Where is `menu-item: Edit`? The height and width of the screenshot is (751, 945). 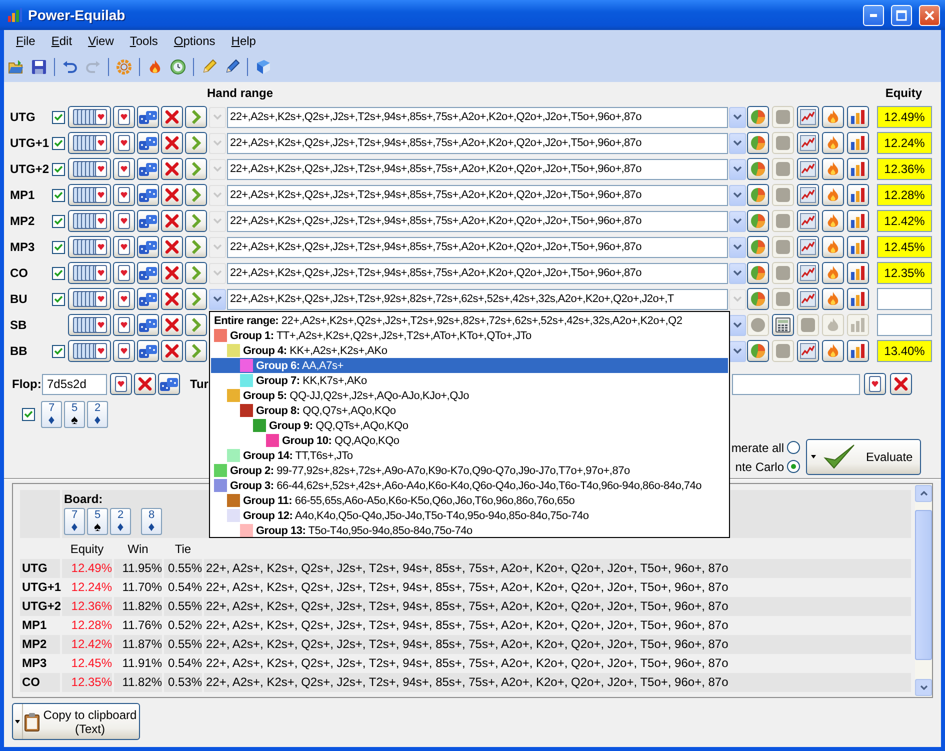
menu-item: Edit is located at coordinates (61, 41).